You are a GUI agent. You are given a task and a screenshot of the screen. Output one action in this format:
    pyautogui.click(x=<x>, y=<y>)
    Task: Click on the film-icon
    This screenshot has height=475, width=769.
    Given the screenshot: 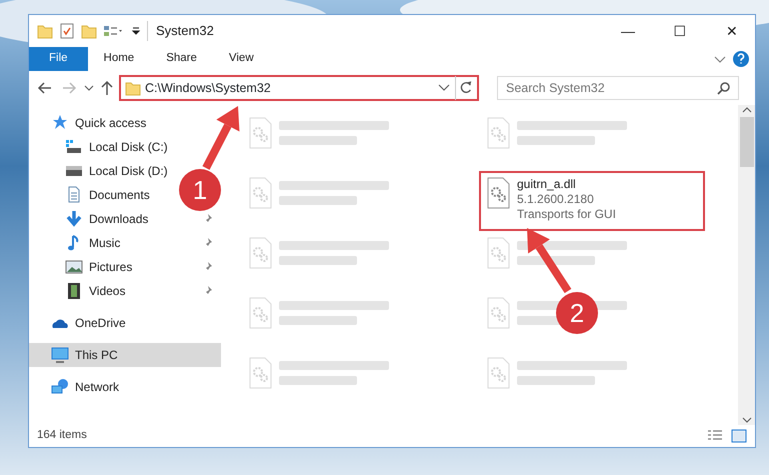 What is the action you would take?
    pyautogui.click(x=74, y=291)
    